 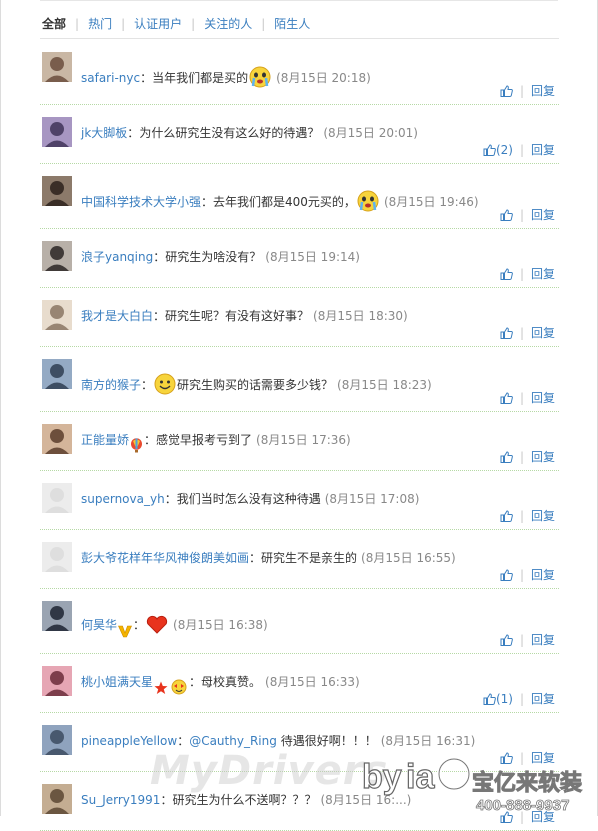 What do you see at coordinates (292, 24) in the screenshot?
I see `tab-strangers: 陌生人` at bounding box center [292, 24].